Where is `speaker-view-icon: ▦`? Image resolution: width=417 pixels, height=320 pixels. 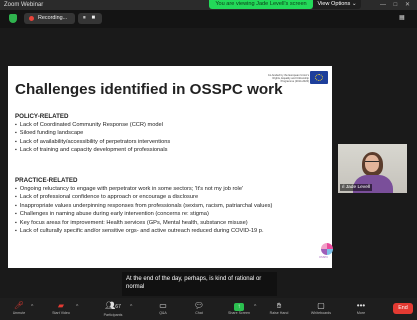
speaker-view-icon: ▦ is located at coordinates (402, 17).